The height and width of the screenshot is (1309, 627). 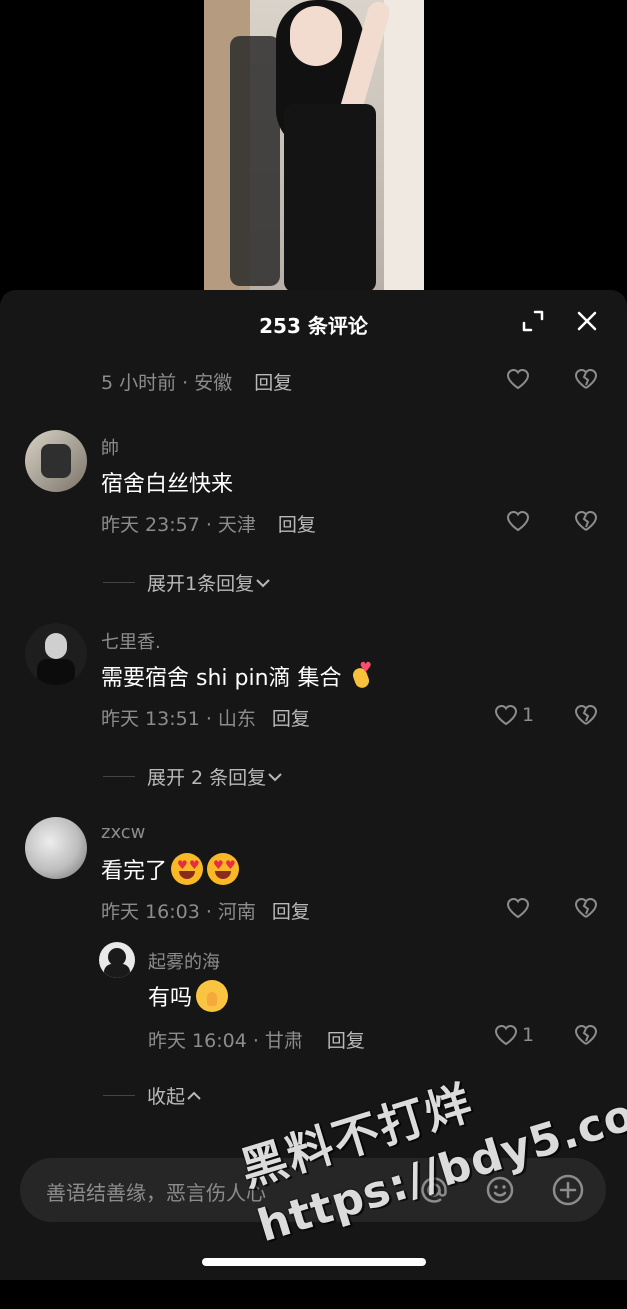 I want to click on expand-sheet-button, so click(x=533, y=321).